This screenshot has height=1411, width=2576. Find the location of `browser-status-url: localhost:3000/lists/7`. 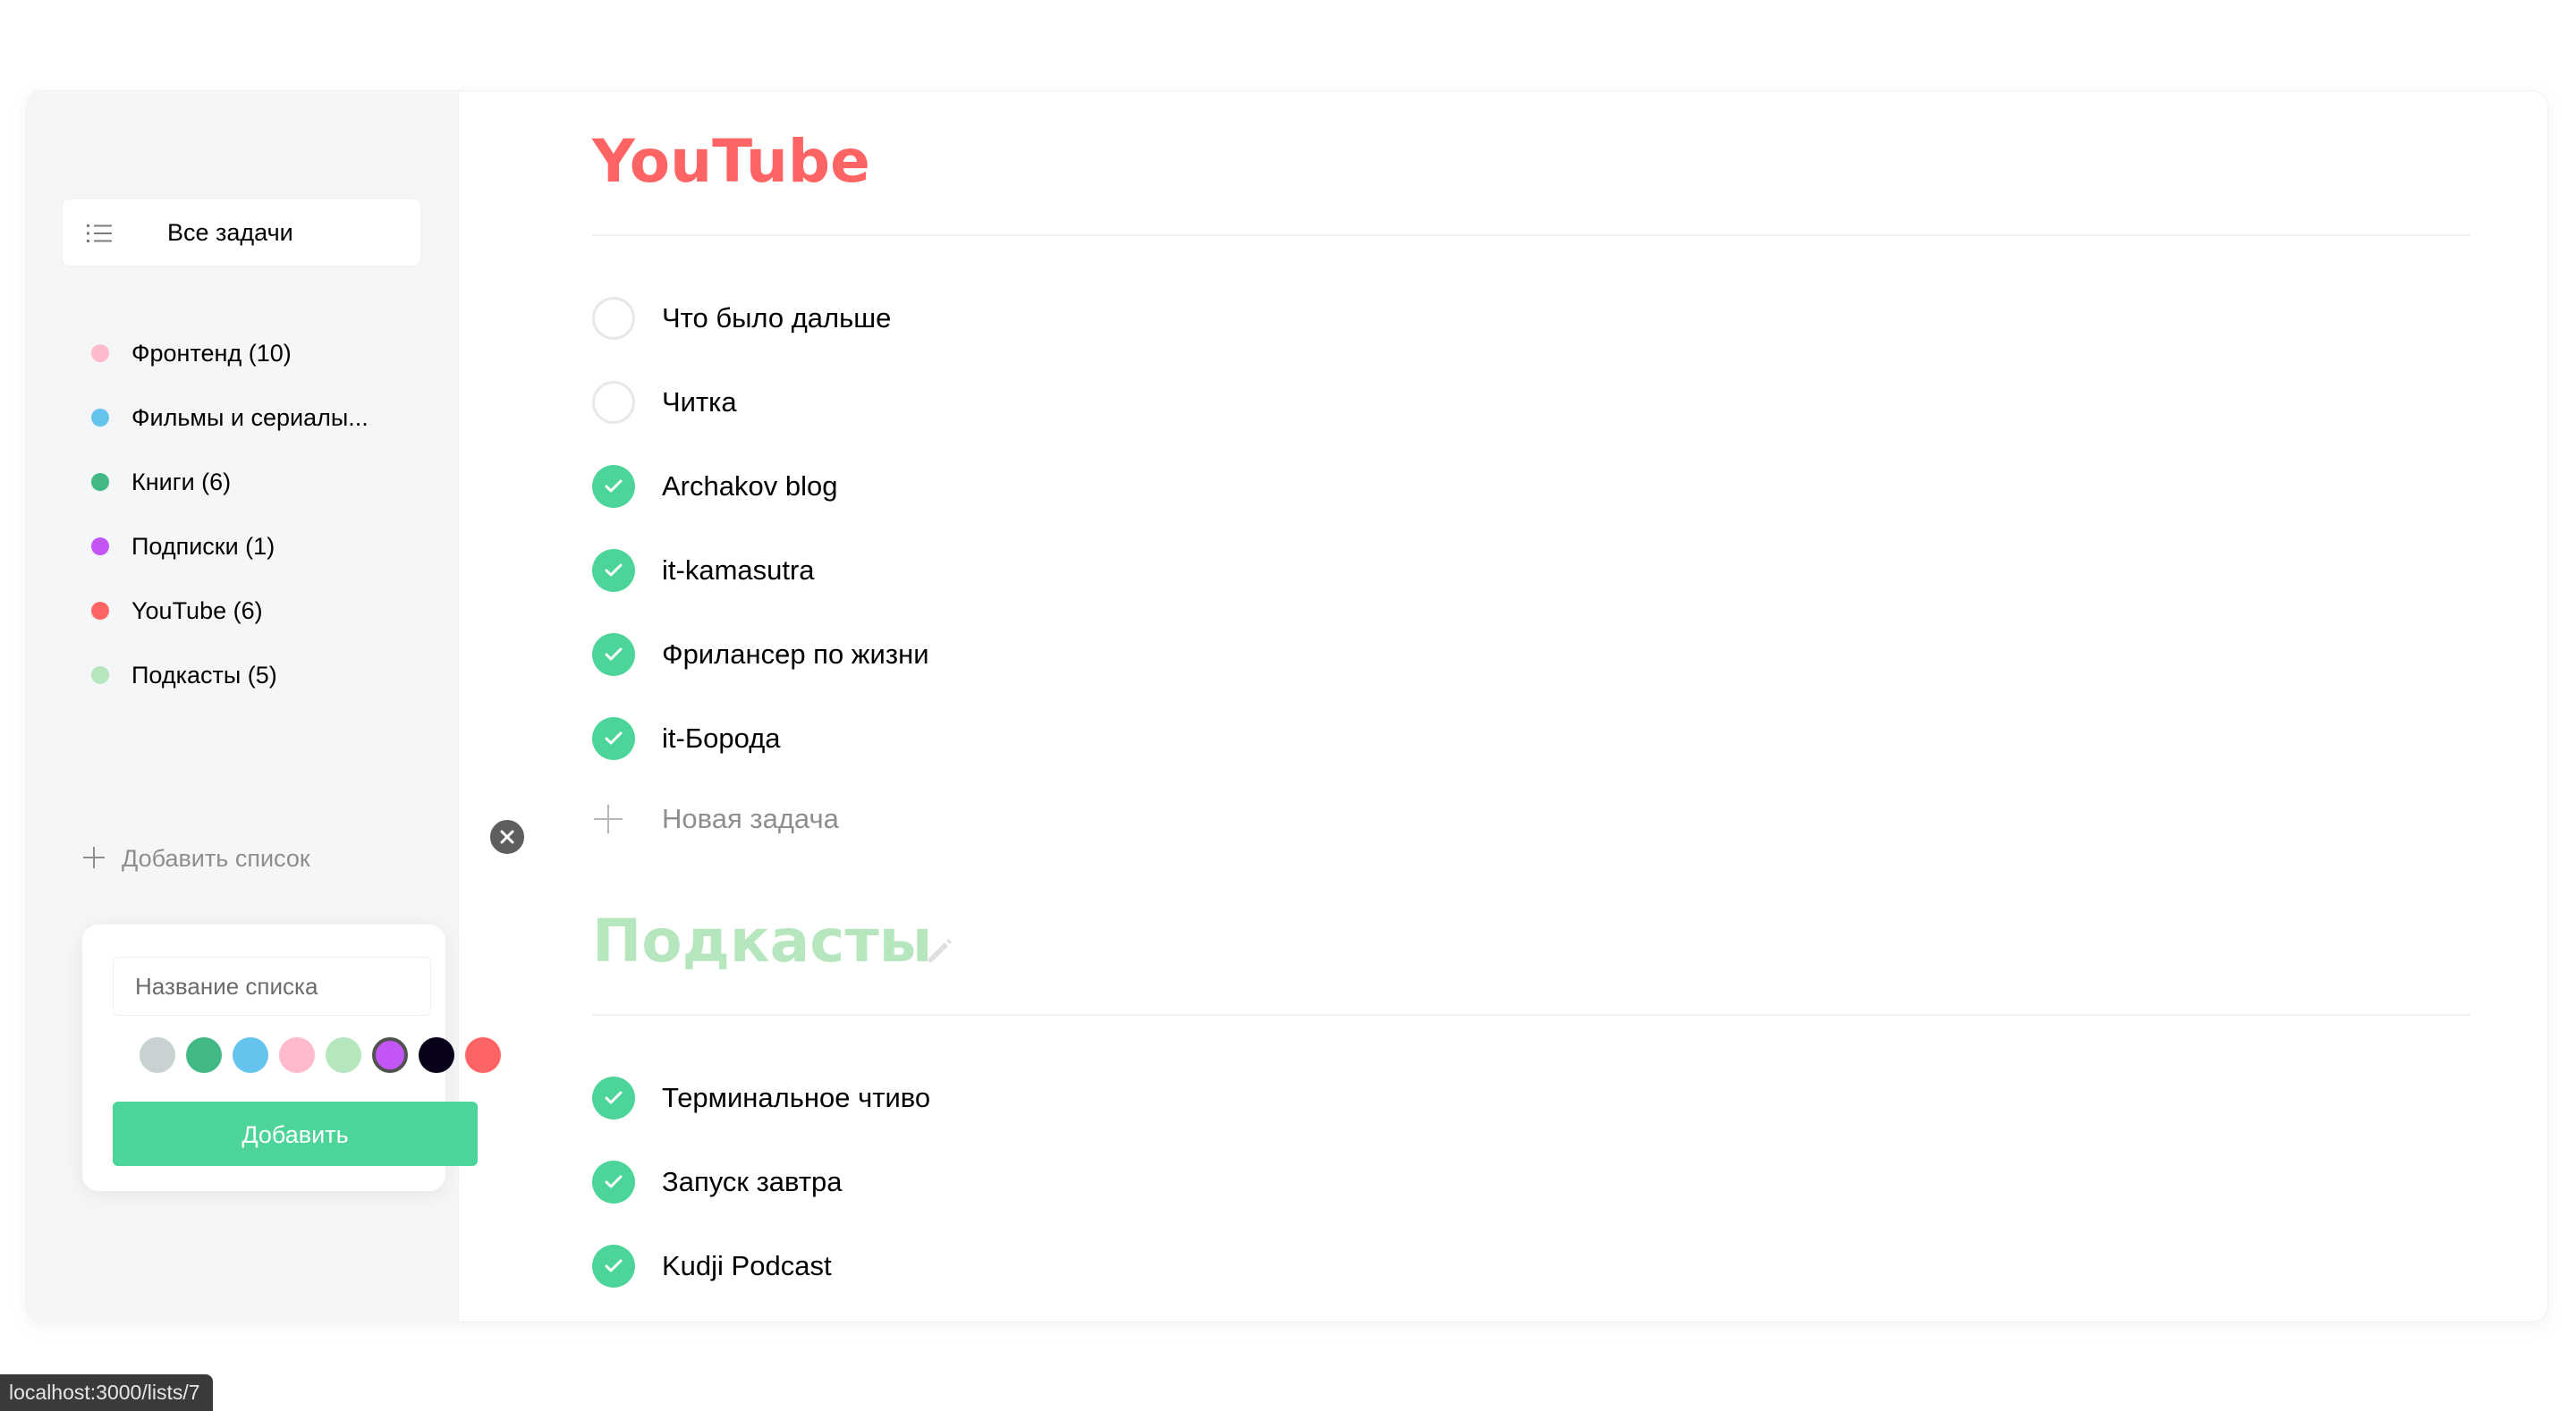

browser-status-url: localhost:3000/lists/7 is located at coordinates (106, 1392).